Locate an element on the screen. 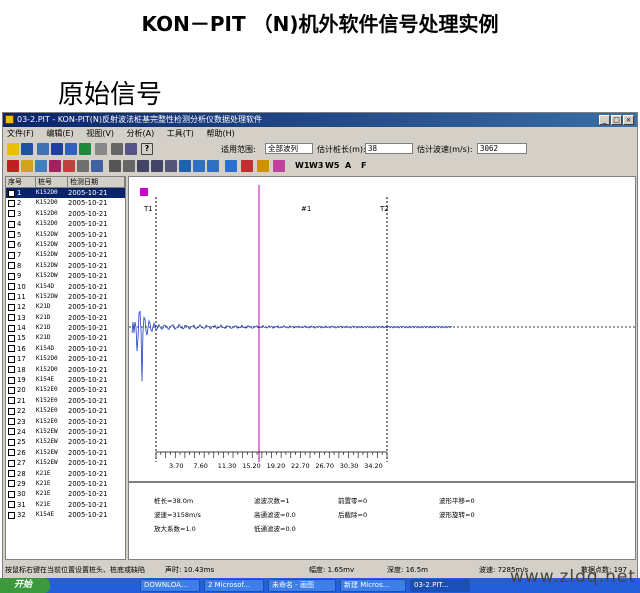 The width and height of the screenshot is (640, 593). baseline-icon is located at coordinates (231, 166).